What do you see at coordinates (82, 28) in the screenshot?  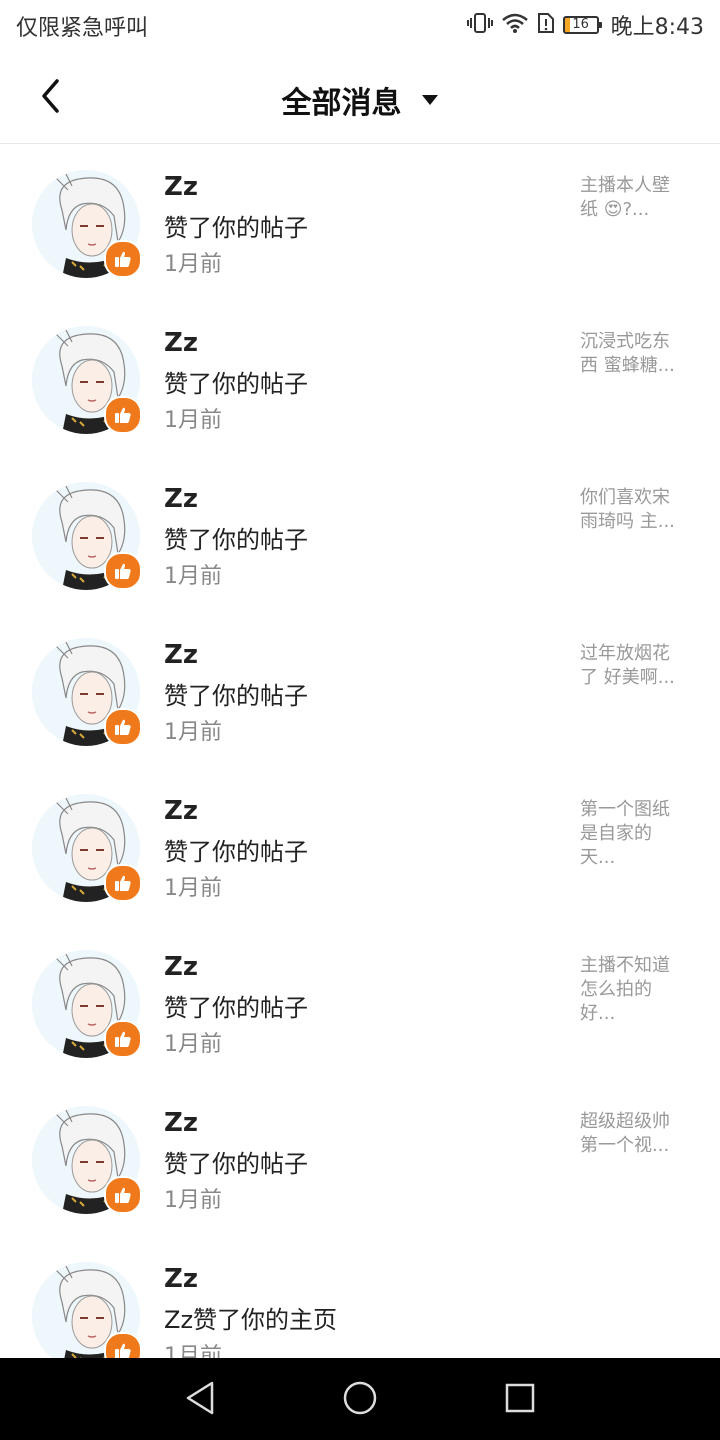 I see `carrier-status-text: 仅限紧急呼叫` at bounding box center [82, 28].